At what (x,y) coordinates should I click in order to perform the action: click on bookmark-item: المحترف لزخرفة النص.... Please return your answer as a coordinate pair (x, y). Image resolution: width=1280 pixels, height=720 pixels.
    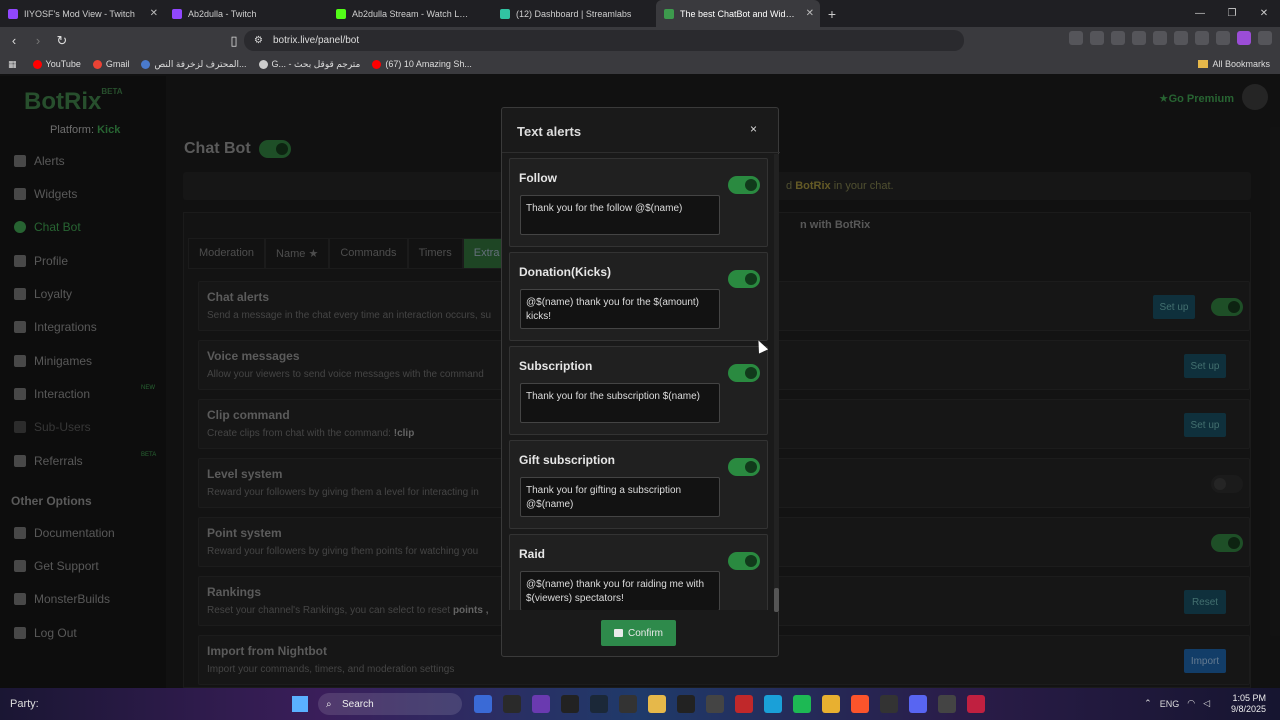
    Looking at the image, I should click on (194, 64).